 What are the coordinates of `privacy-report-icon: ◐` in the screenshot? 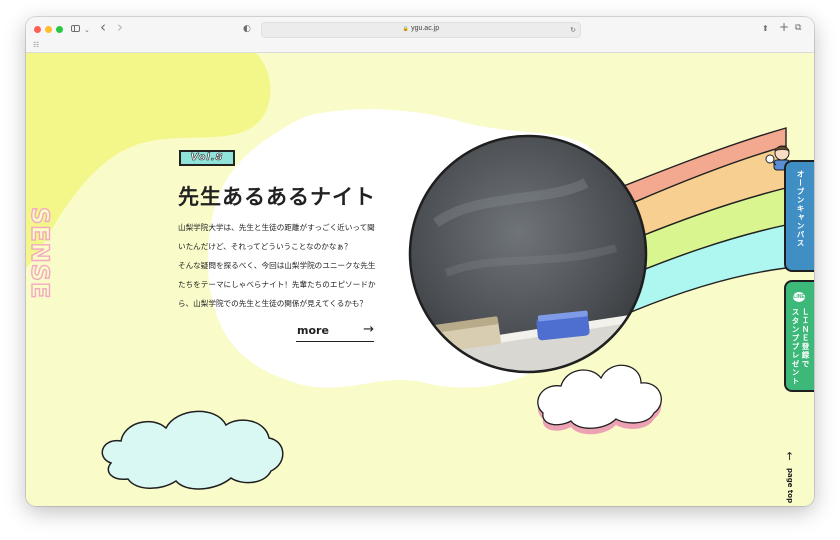 It's located at (247, 29).